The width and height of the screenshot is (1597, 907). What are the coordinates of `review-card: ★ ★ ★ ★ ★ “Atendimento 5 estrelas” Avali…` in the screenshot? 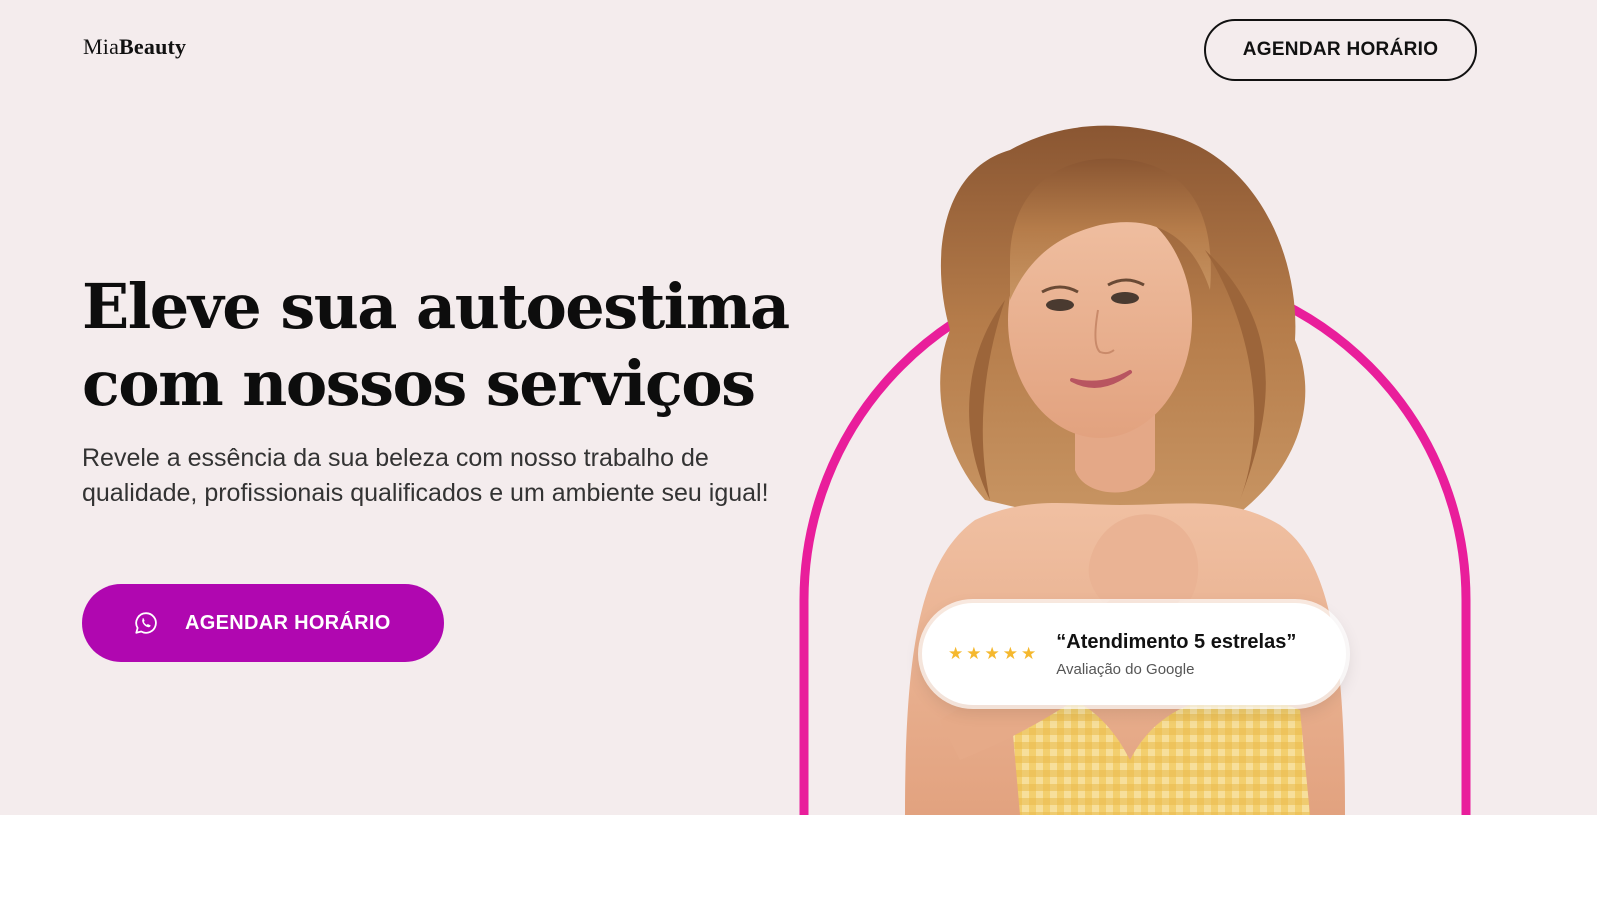 It's located at (1134, 654).